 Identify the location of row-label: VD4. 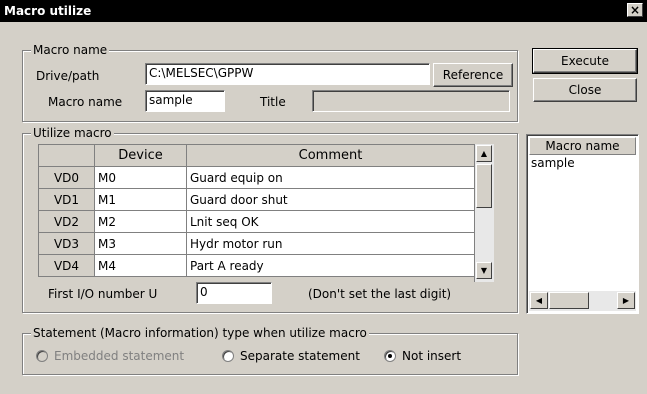
(66, 265).